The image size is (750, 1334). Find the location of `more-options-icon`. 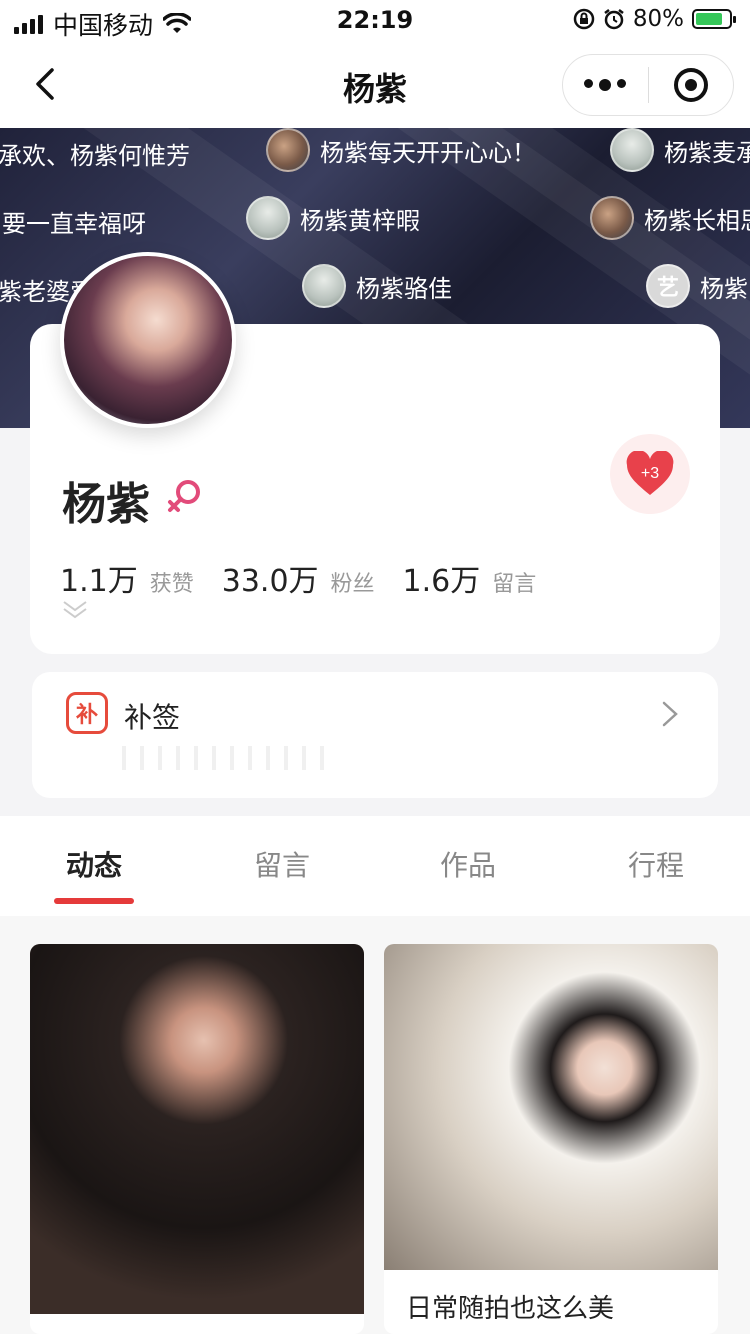

more-options-icon is located at coordinates (605, 85).